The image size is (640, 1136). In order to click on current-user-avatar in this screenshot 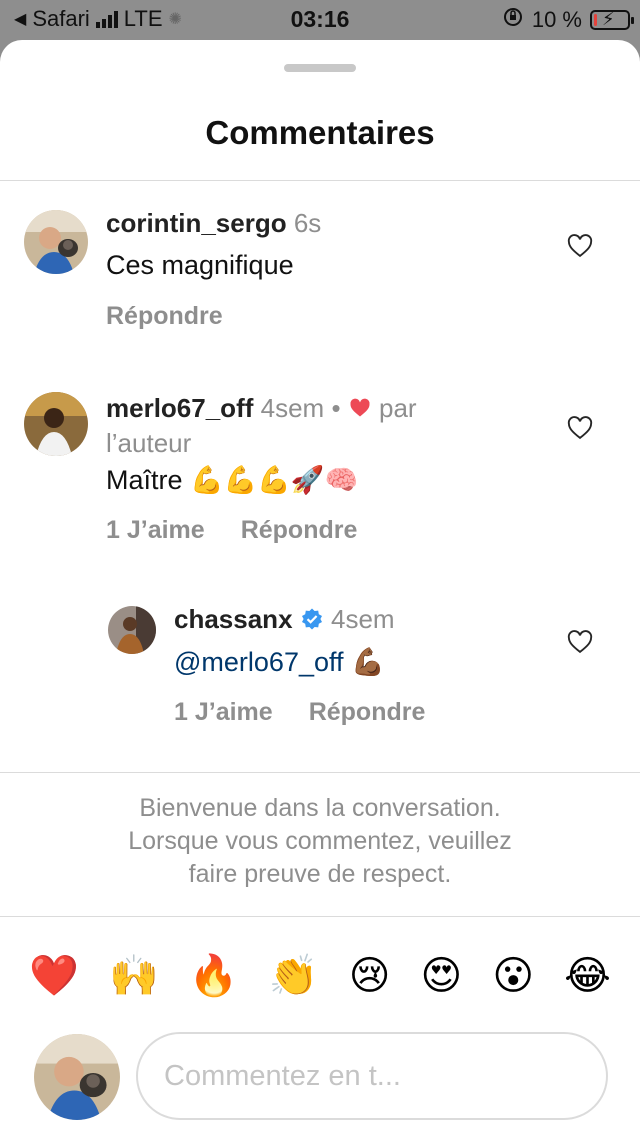, I will do `click(77, 1077)`.